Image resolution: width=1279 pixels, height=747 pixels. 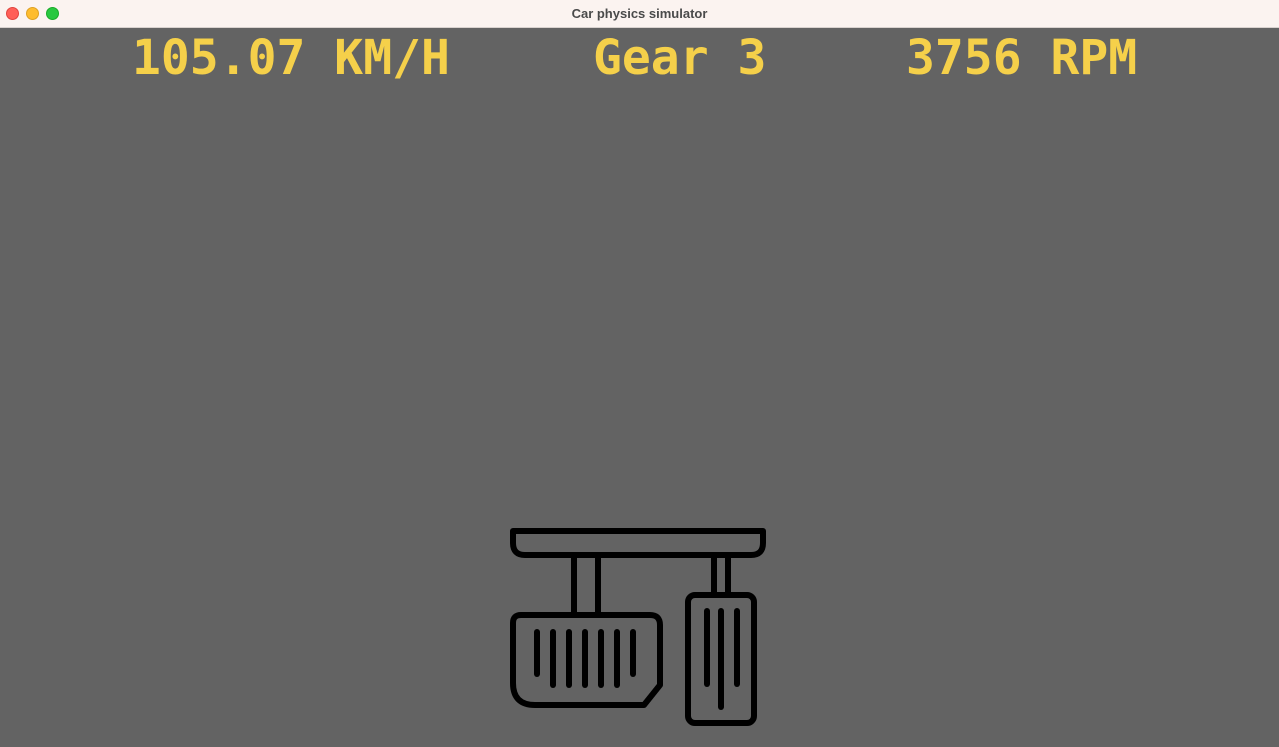 I want to click on speed-readout: 105.07 KM/H, so click(x=291, y=58).